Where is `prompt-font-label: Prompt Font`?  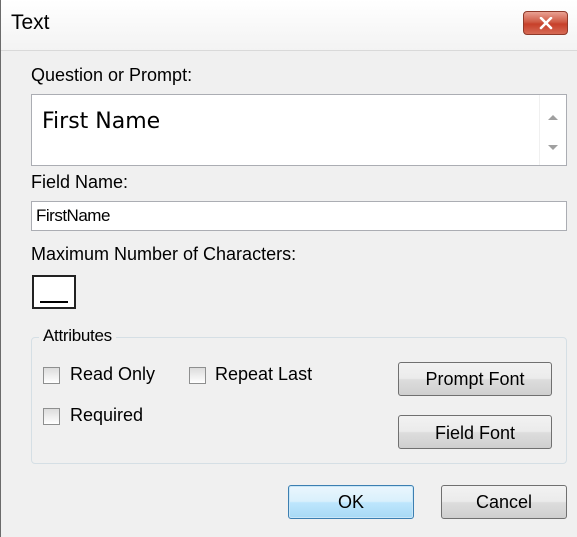
prompt-font-label: Prompt Font is located at coordinates (475, 379).